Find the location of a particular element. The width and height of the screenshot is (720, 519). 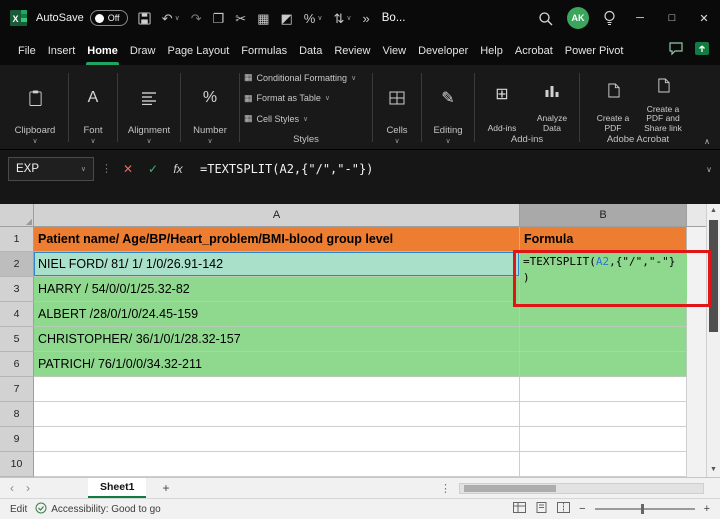

cell-a7 is located at coordinates (277, 389).